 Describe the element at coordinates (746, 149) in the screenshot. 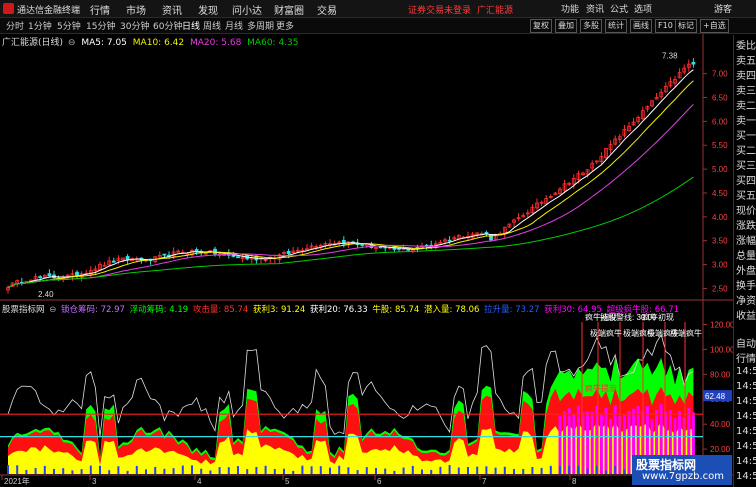

I see `sidebar-item-buy2: 买二` at that location.